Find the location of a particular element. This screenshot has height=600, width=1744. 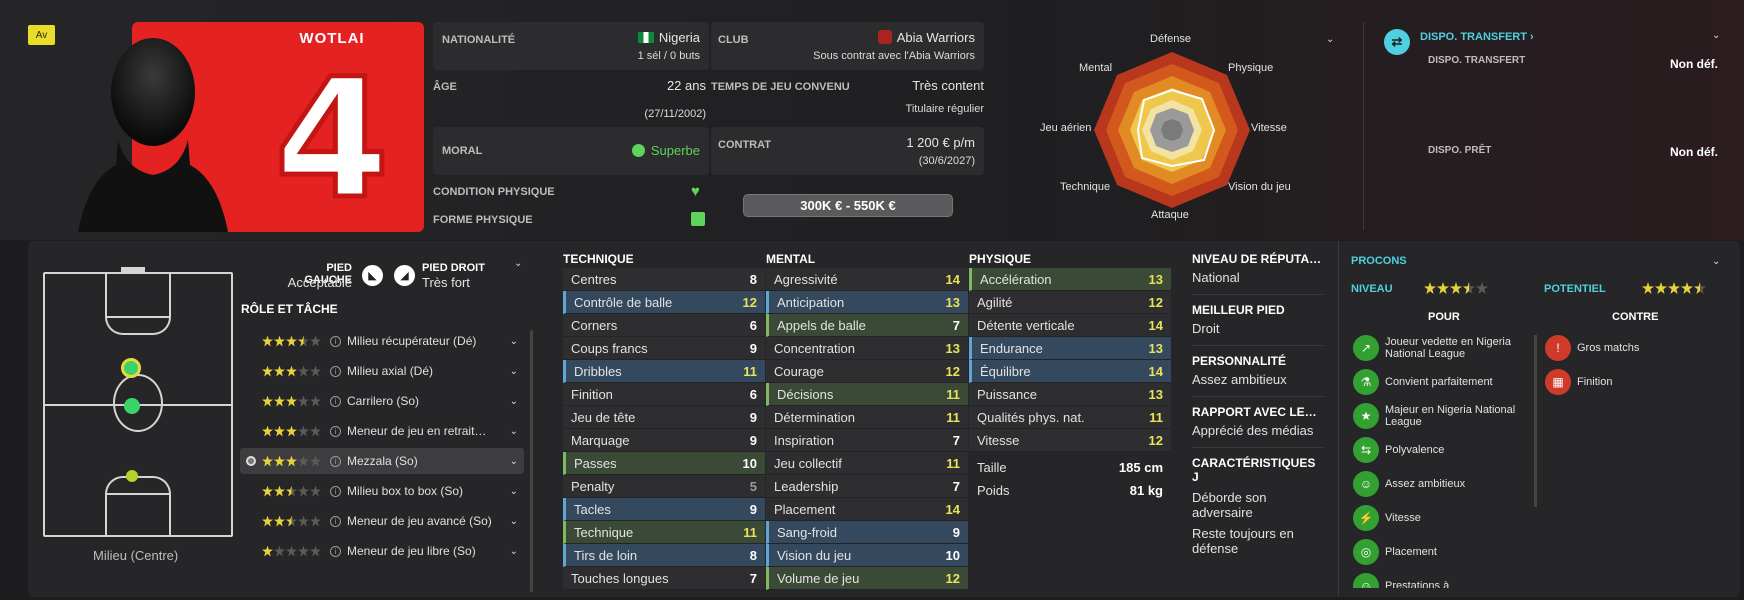

attribute-row: Tacles 9 is located at coordinates (664, 509).